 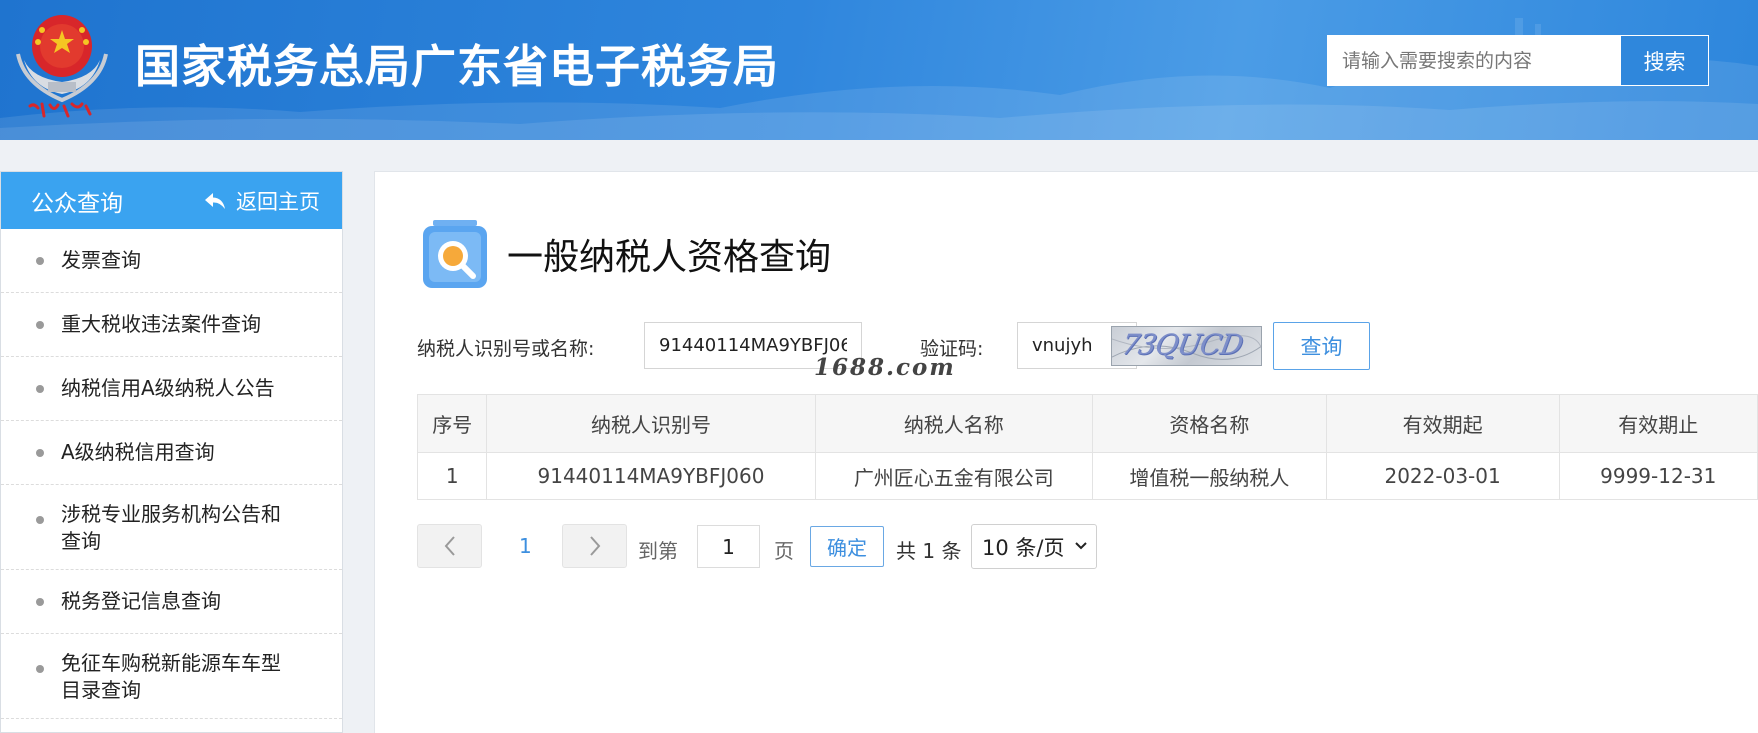 I want to click on sidebar-item-label: 涉税专业服务机构公告和 查询, so click(x=171, y=528).